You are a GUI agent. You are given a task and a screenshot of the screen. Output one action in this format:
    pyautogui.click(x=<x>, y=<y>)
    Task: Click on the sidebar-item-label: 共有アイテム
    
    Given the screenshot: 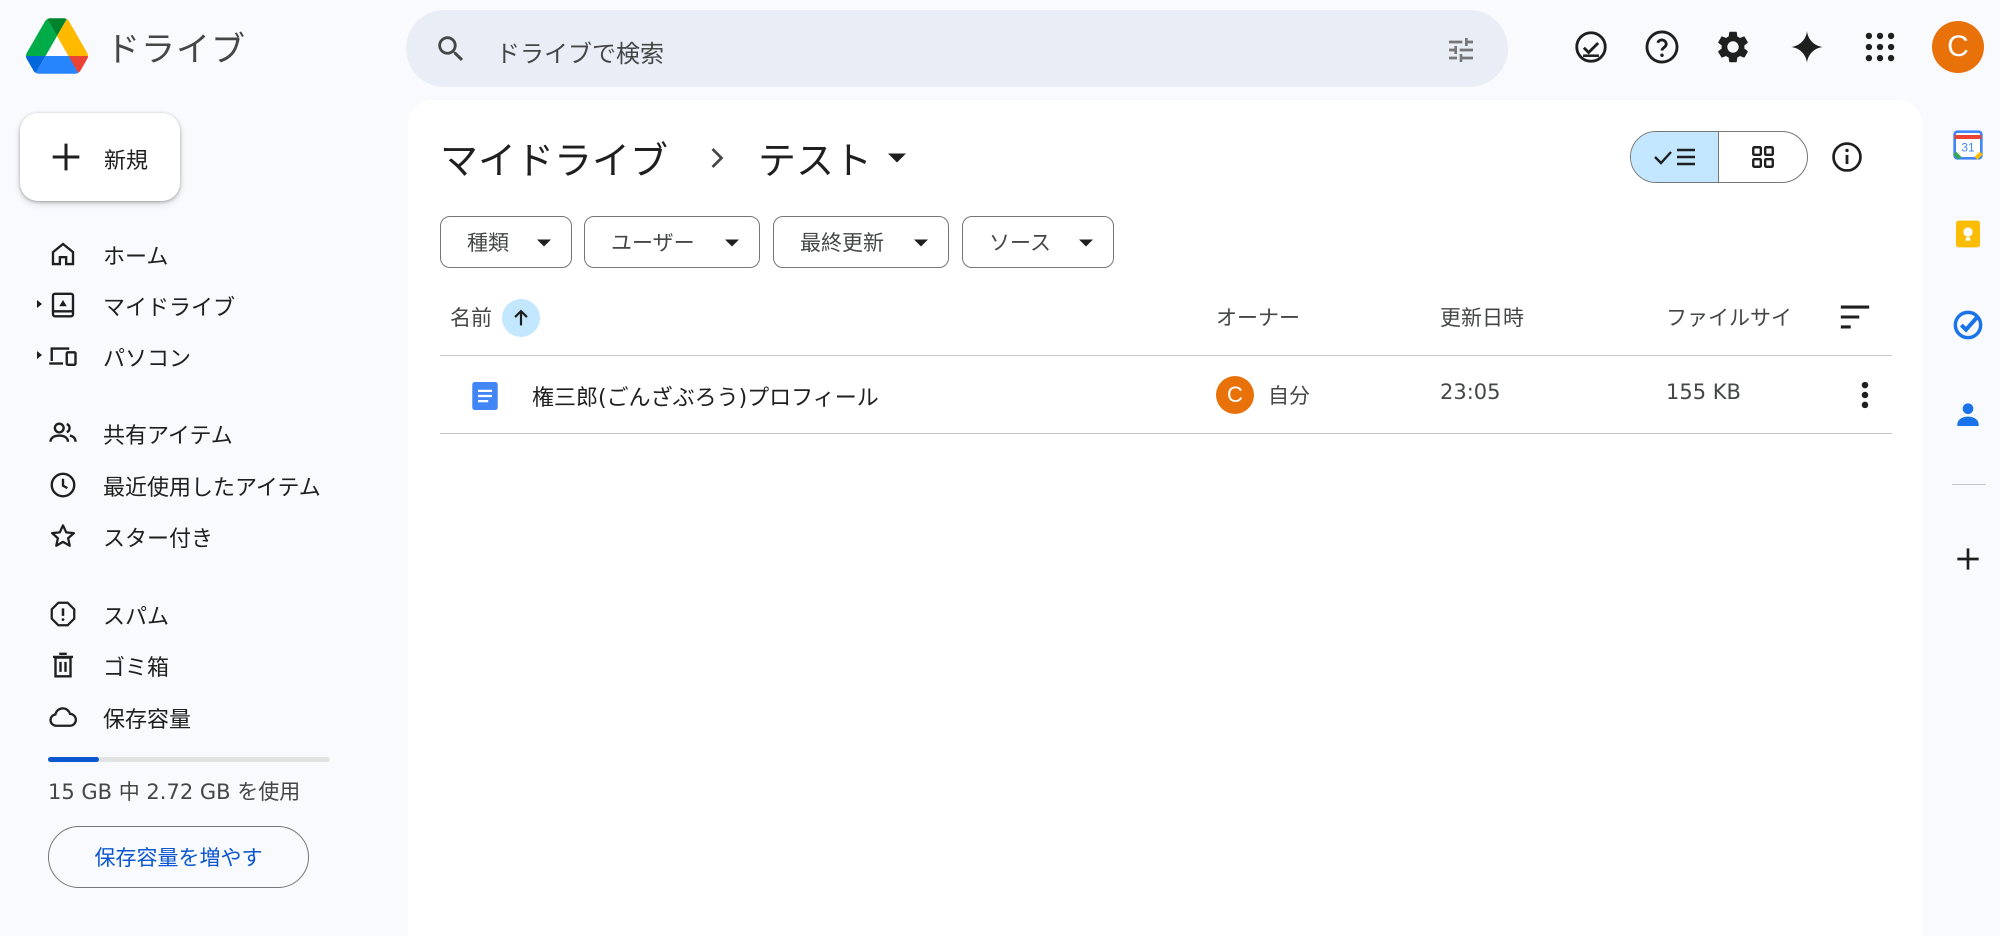 What is the action you would take?
    pyautogui.click(x=168, y=436)
    